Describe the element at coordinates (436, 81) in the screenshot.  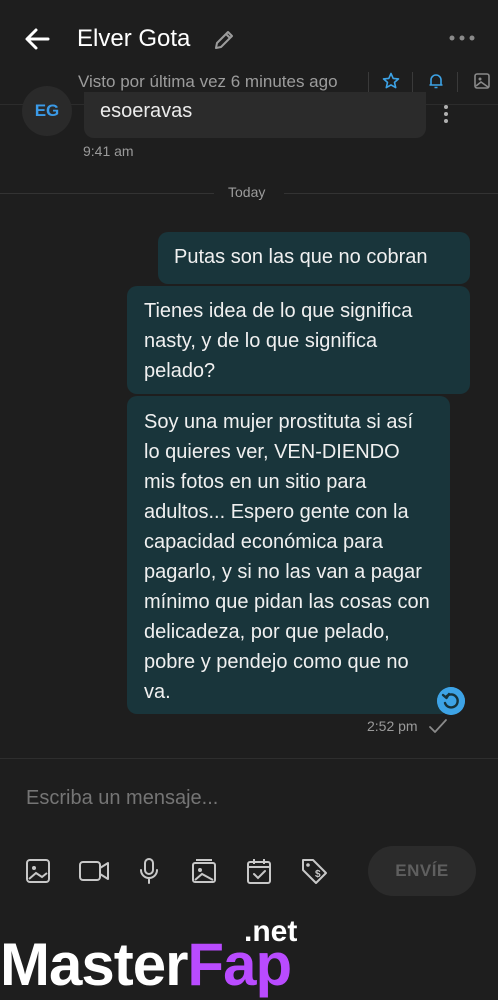
I see `bell-icon` at that location.